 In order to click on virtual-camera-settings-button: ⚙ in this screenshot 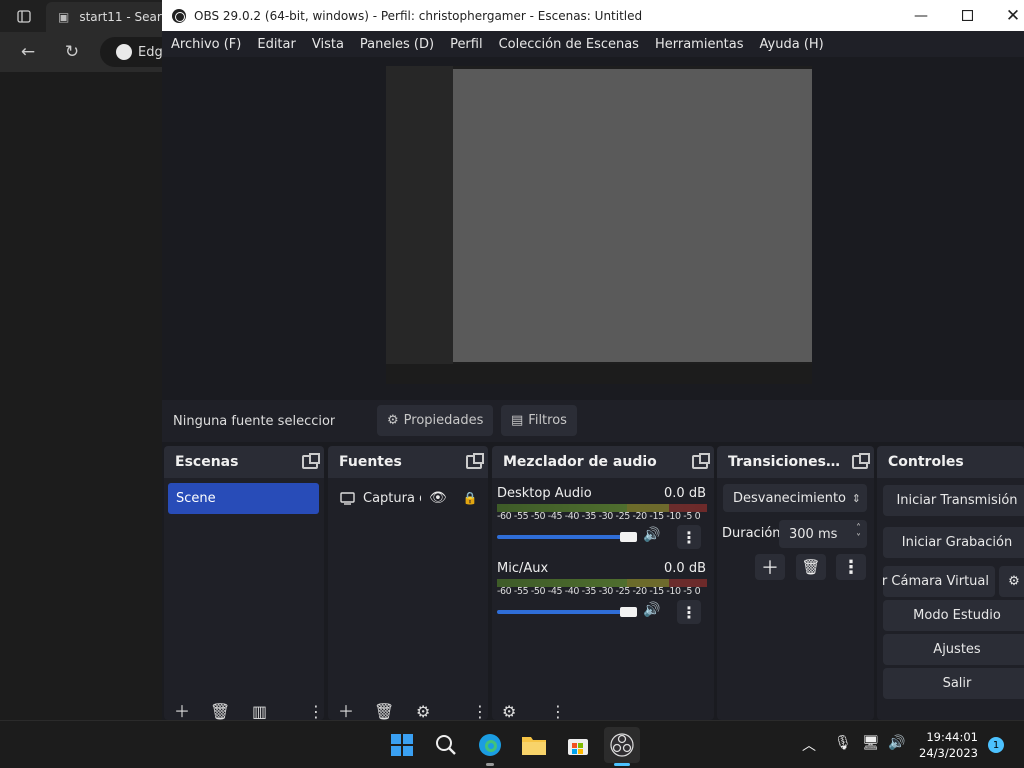, I will do `click(1011, 581)`.